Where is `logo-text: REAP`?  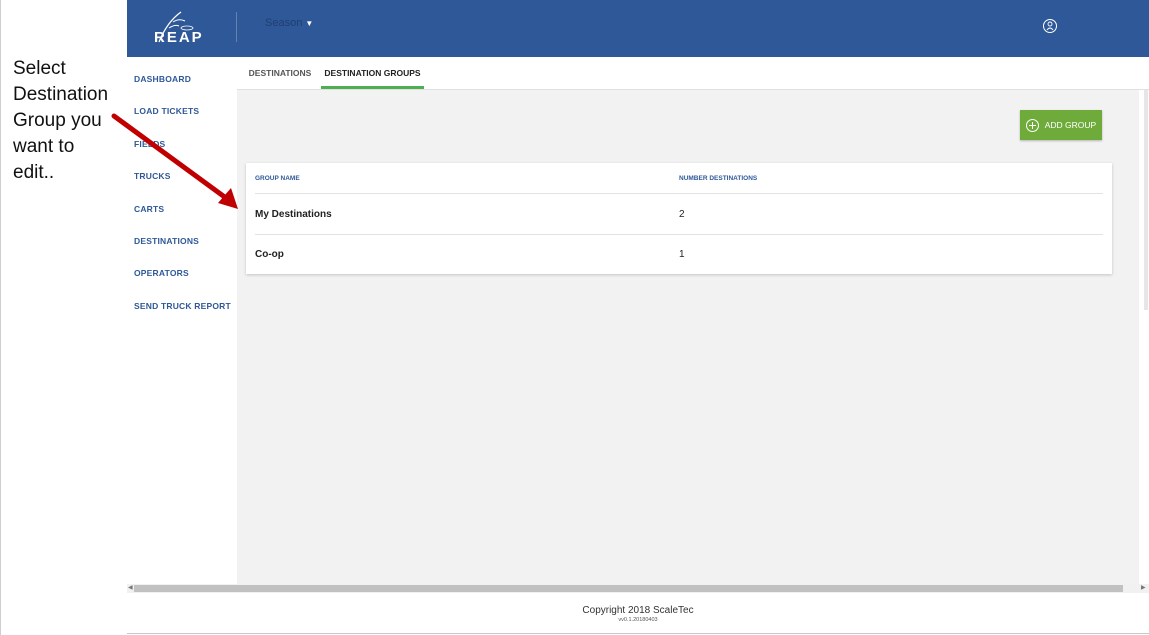 logo-text: REAP is located at coordinates (179, 37).